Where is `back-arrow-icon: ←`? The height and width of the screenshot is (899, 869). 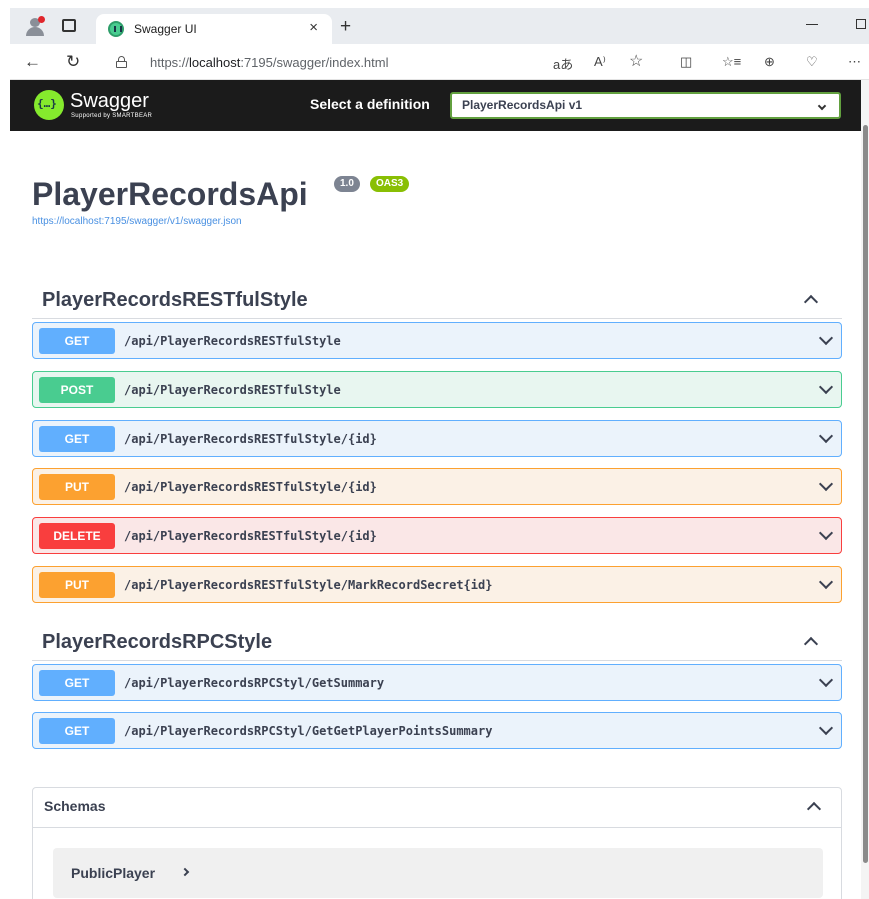 back-arrow-icon: ← is located at coordinates (32, 62).